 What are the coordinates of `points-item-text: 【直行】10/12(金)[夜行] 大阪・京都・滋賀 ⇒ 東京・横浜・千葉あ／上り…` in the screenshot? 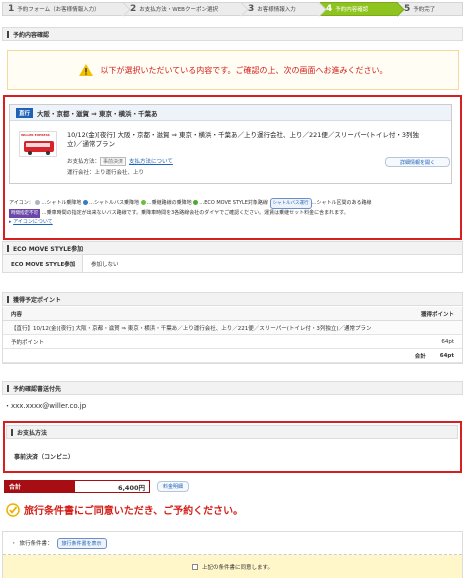 It's located at (191, 328).